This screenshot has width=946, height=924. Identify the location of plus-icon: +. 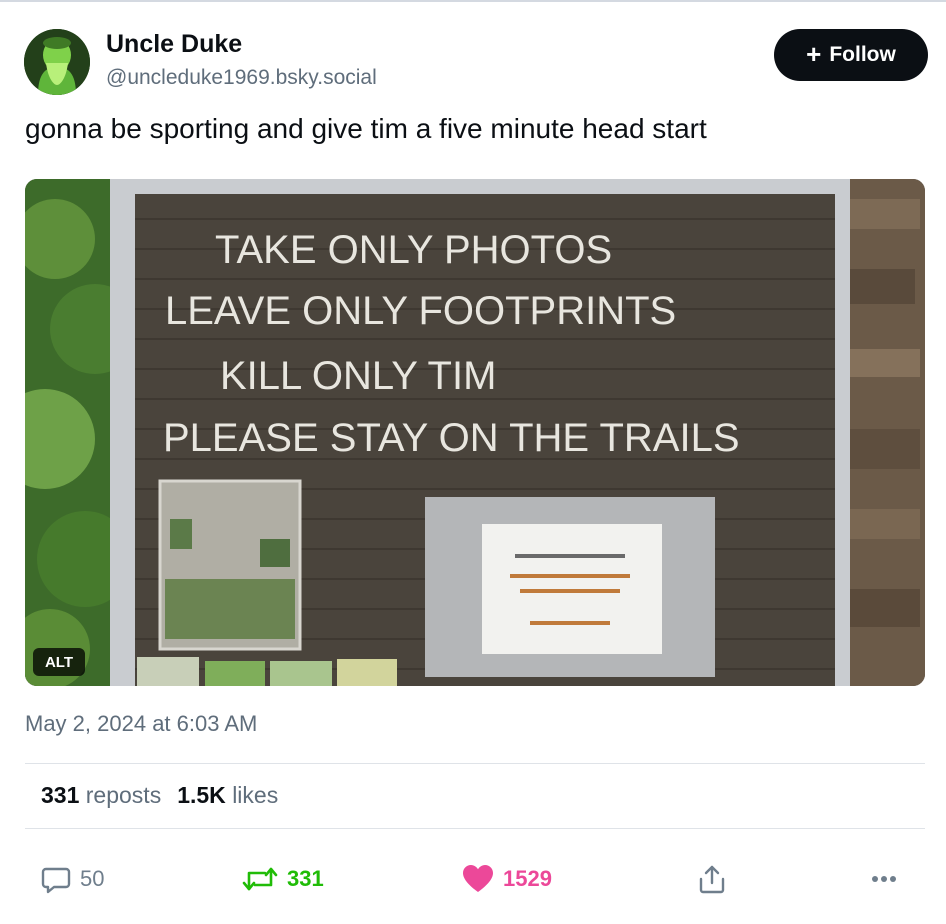
(814, 54).